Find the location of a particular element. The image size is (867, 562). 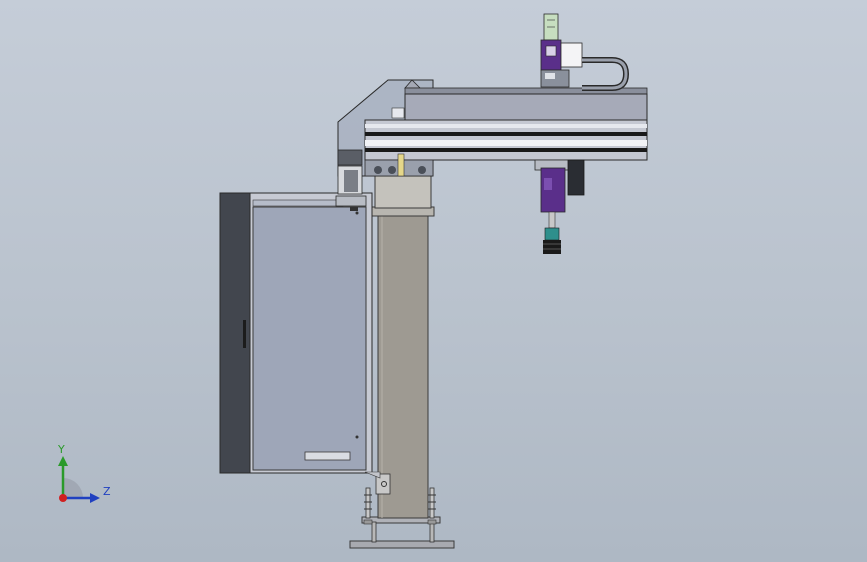

coordinate-triad is located at coordinates (79, 479).